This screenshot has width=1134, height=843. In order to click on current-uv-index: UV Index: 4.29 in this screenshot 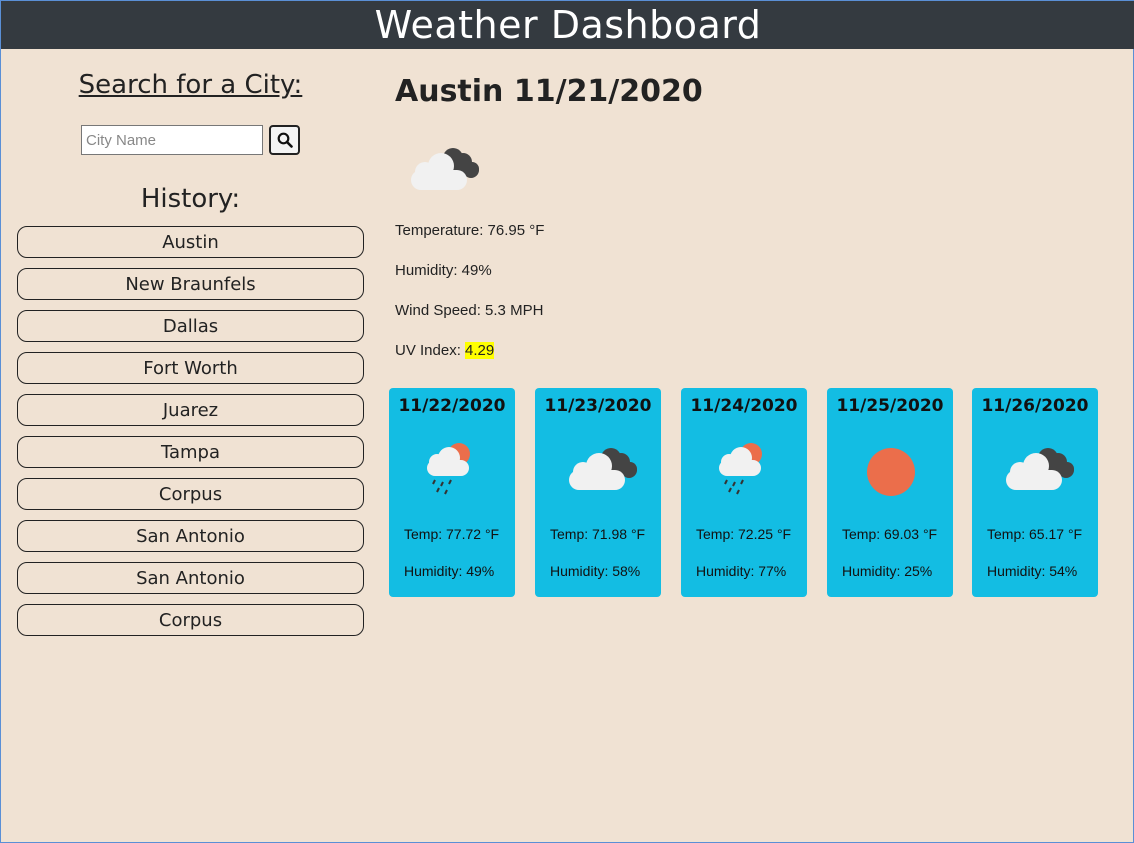, I will do `click(445, 350)`.